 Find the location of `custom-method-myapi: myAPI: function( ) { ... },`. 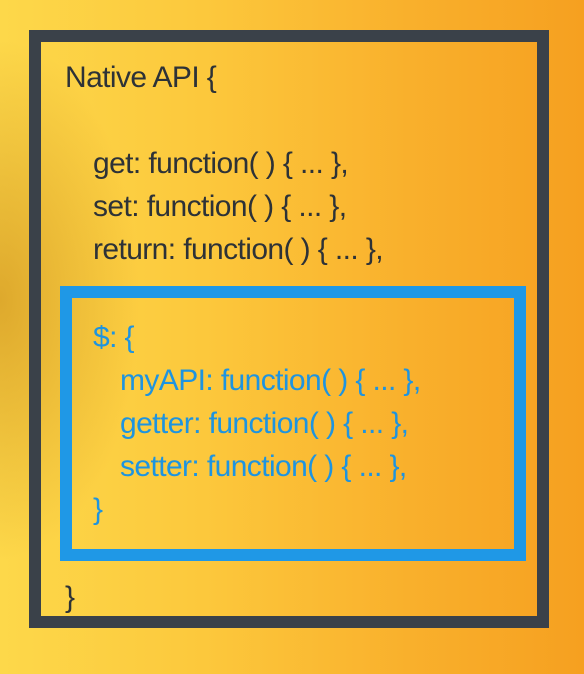

custom-method-myapi: myAPI: function( ) { ... }, is located at coordinates (270, 380).